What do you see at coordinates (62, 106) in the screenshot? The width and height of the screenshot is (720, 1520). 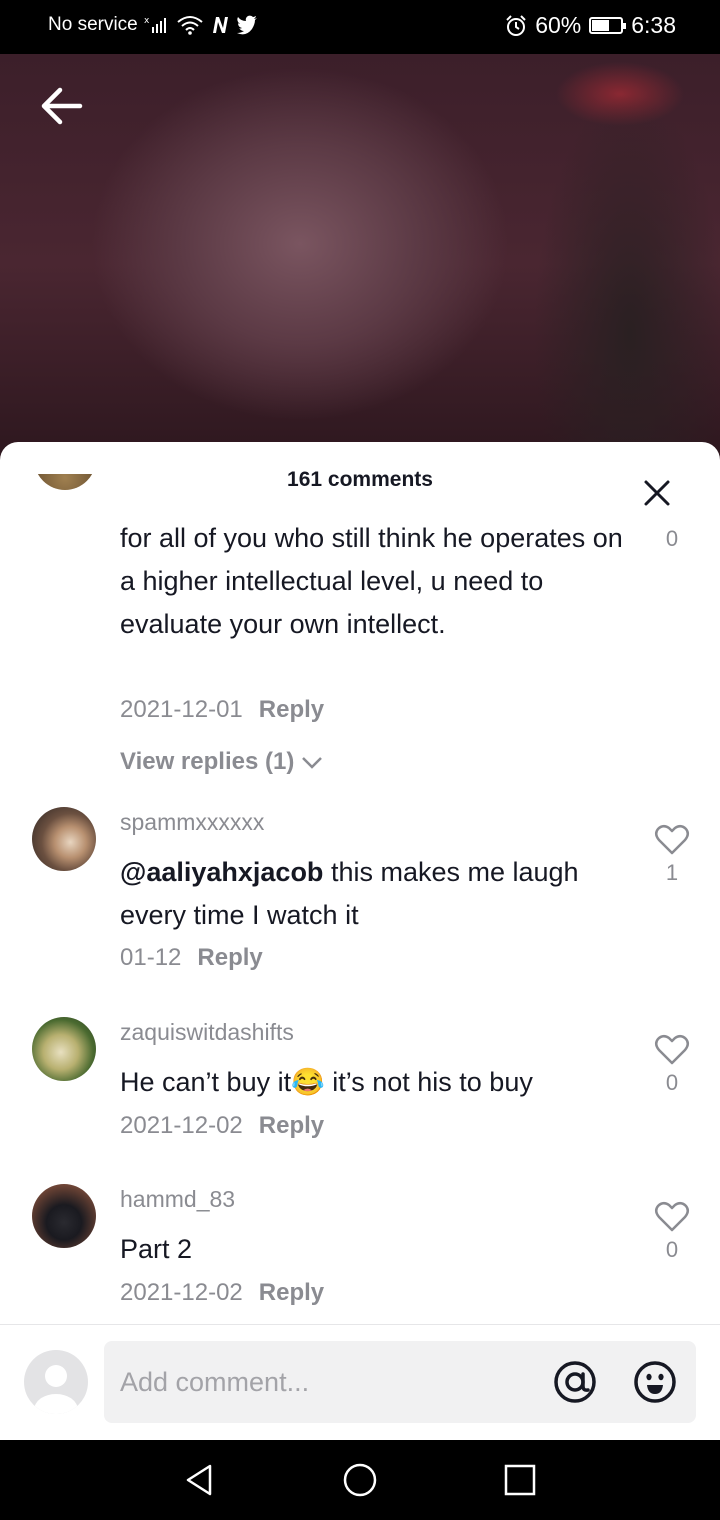 I see `back-arrow-icon` at bounding box center [62, 106].